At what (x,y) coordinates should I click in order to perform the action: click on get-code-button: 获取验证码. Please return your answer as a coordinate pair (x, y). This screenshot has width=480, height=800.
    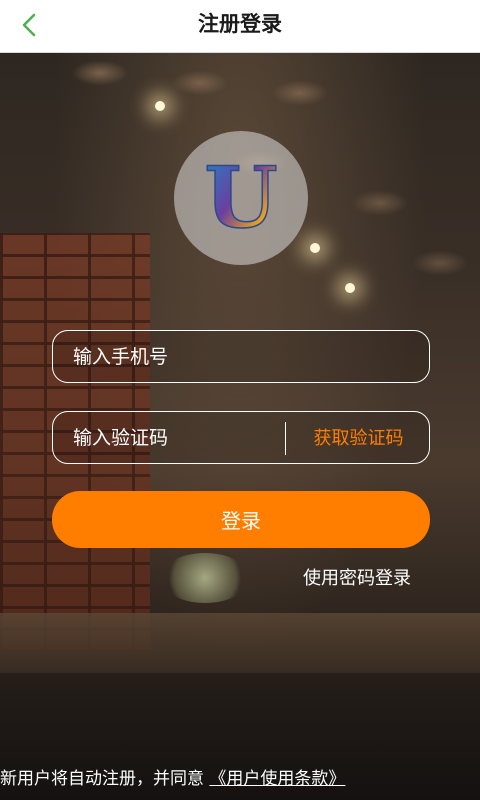
    Looking at the image, I should click on (358, 437).